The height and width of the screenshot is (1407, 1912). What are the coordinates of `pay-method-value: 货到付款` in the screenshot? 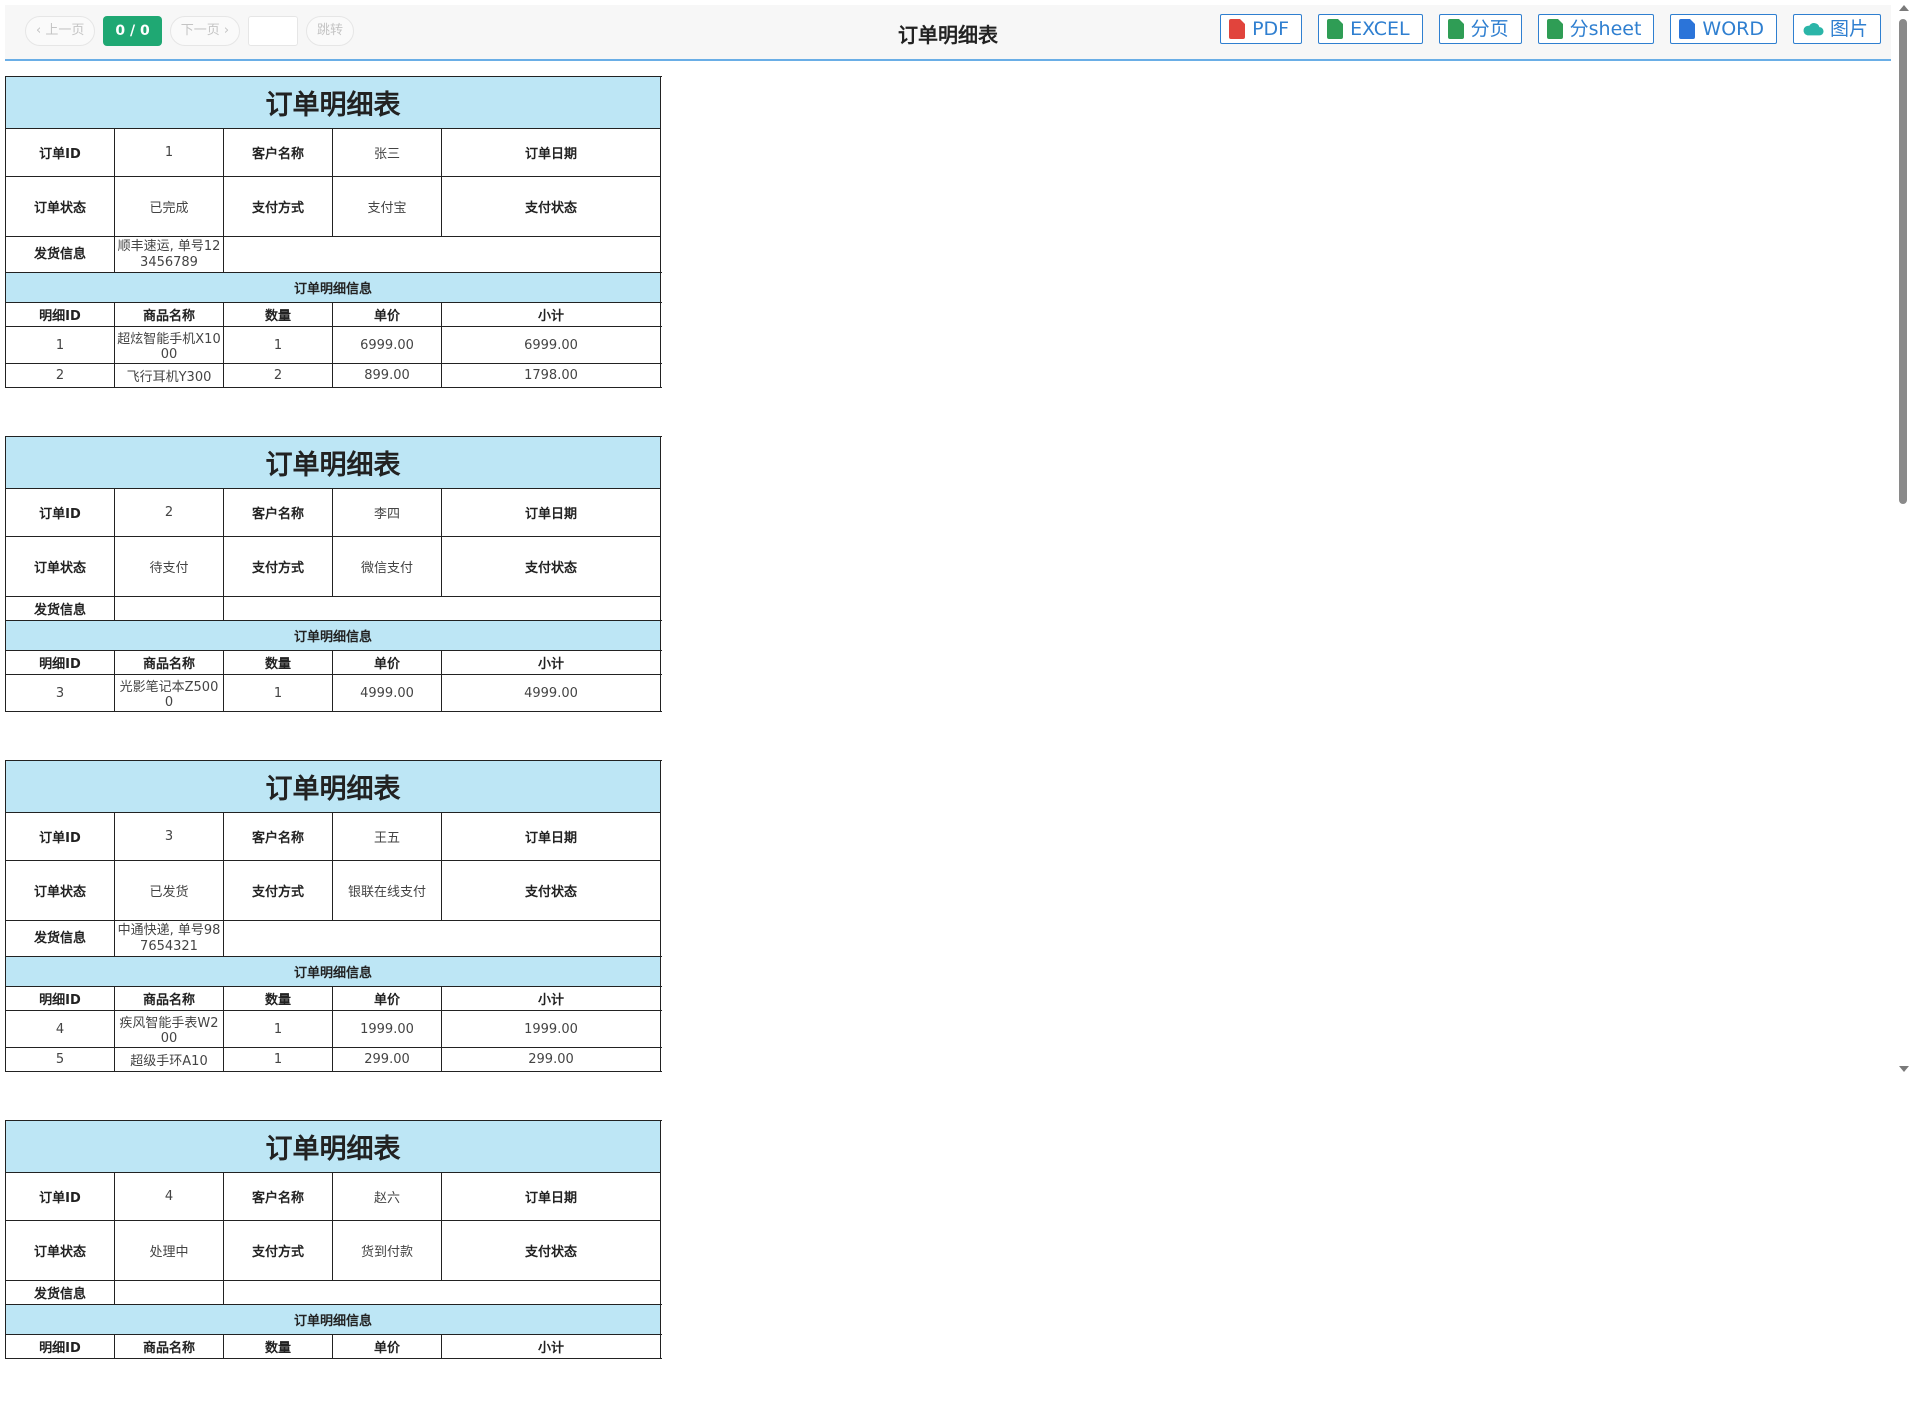 It's located at (387, 1250).